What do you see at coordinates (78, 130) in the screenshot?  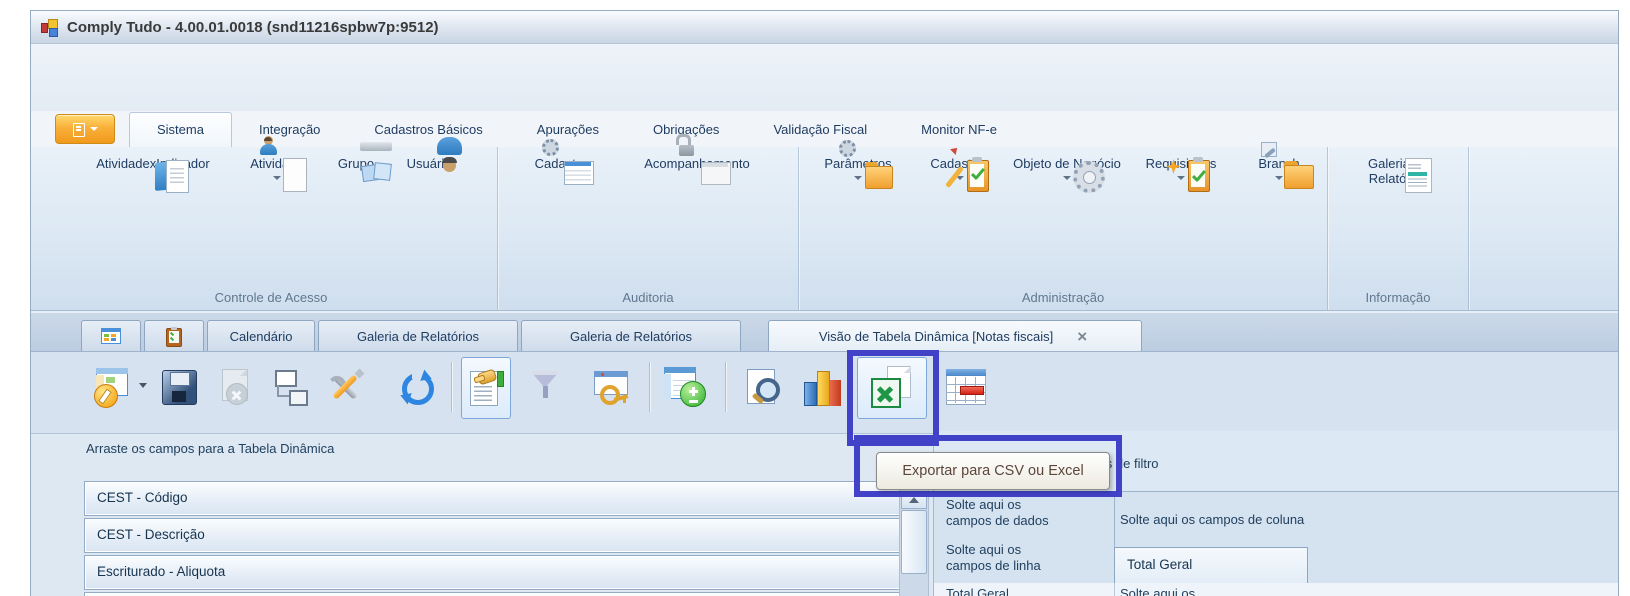 I see `menu-lines-icon` at bounding box center [78, 130].